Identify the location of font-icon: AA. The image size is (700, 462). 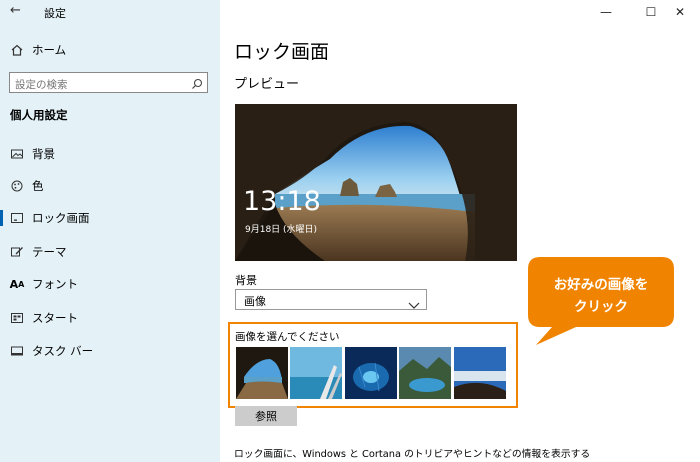
(17, 284).